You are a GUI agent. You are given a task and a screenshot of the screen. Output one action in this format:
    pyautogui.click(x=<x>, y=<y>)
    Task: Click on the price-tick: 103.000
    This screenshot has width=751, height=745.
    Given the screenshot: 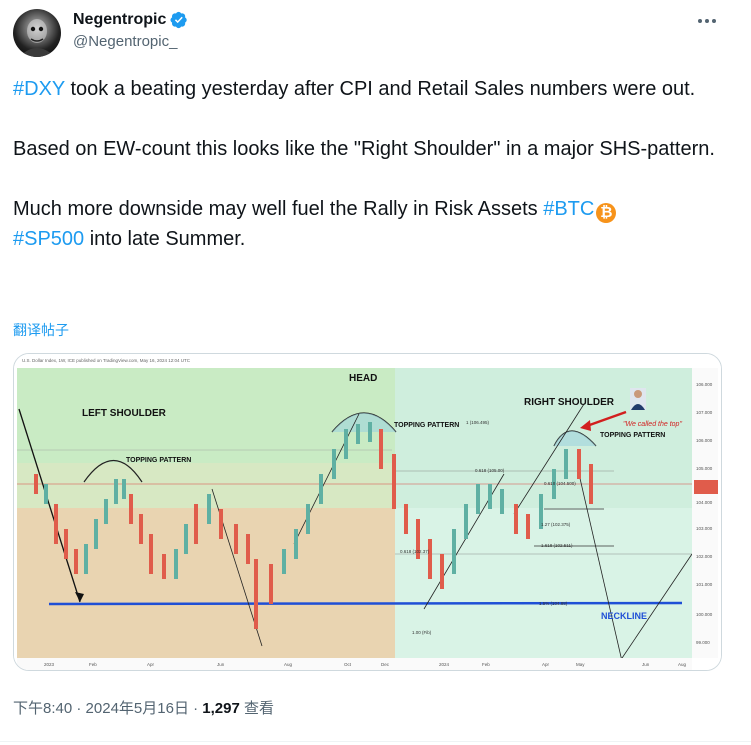 What is the action you would take?
    pyautogui.click(x=704, y=528)
    